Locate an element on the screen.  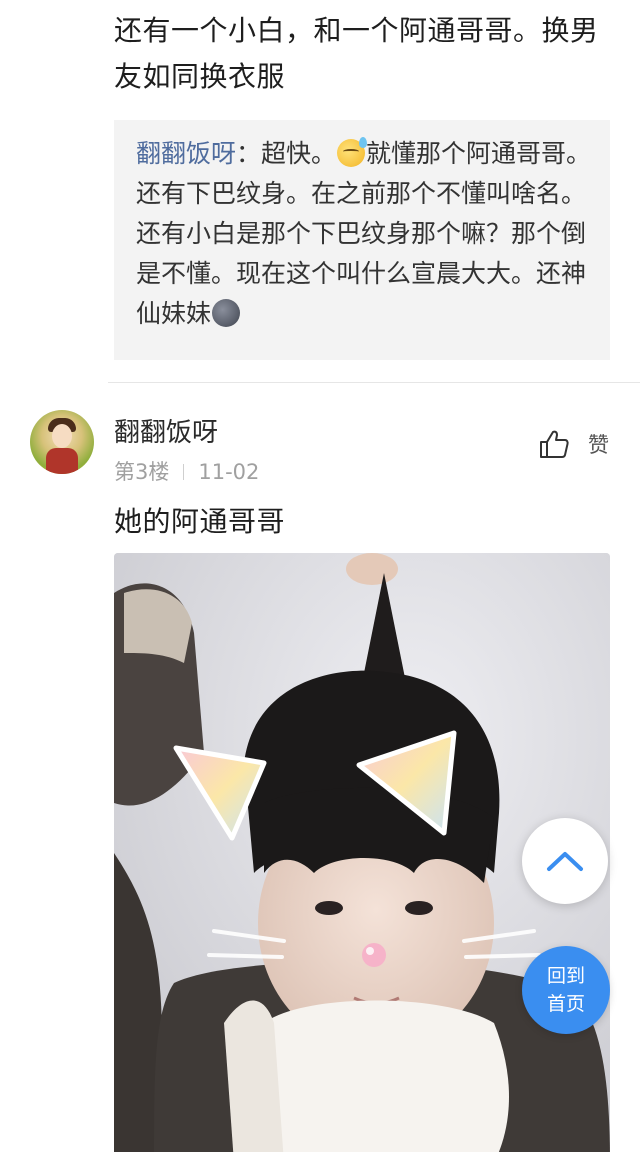
home-button-line2: 首页 is located at coordinates (565, 1004).